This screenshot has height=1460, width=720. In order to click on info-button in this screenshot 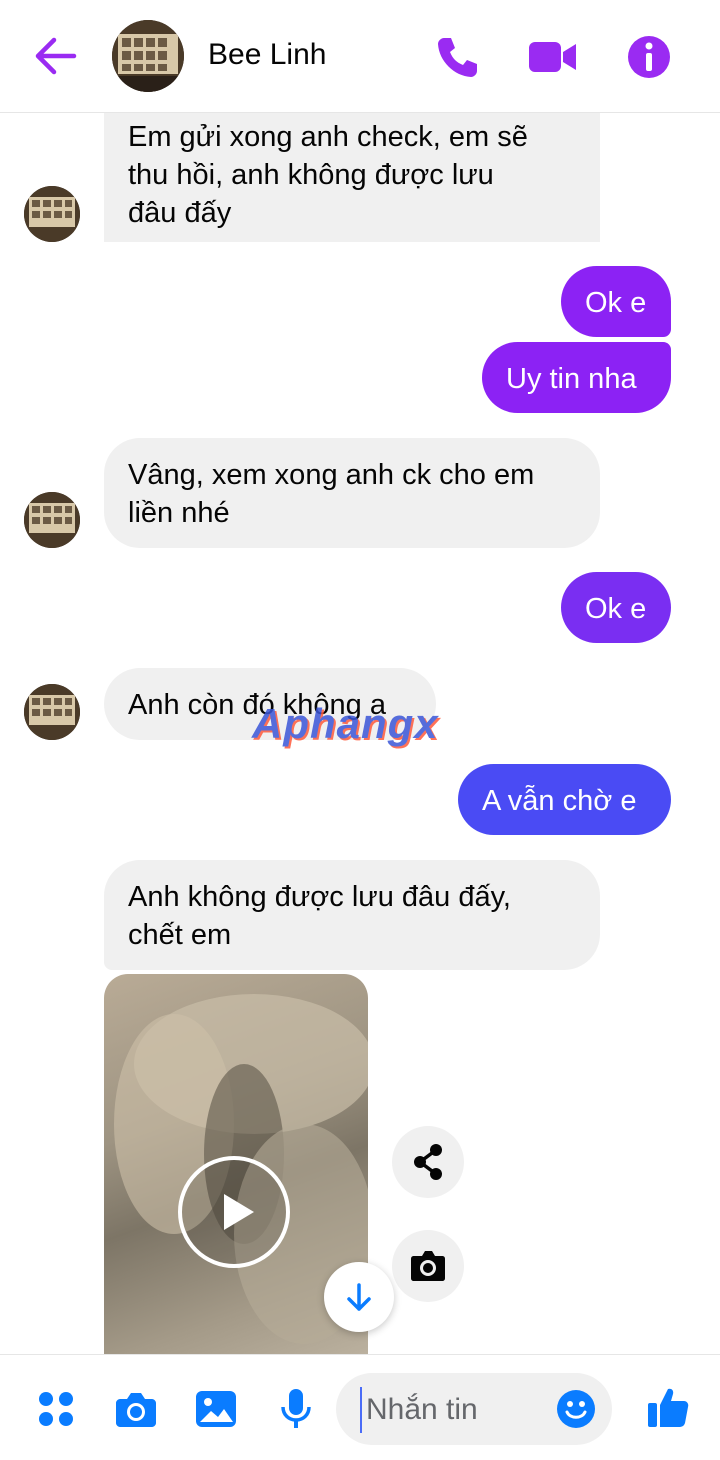, I will do `click(649, 57)`.